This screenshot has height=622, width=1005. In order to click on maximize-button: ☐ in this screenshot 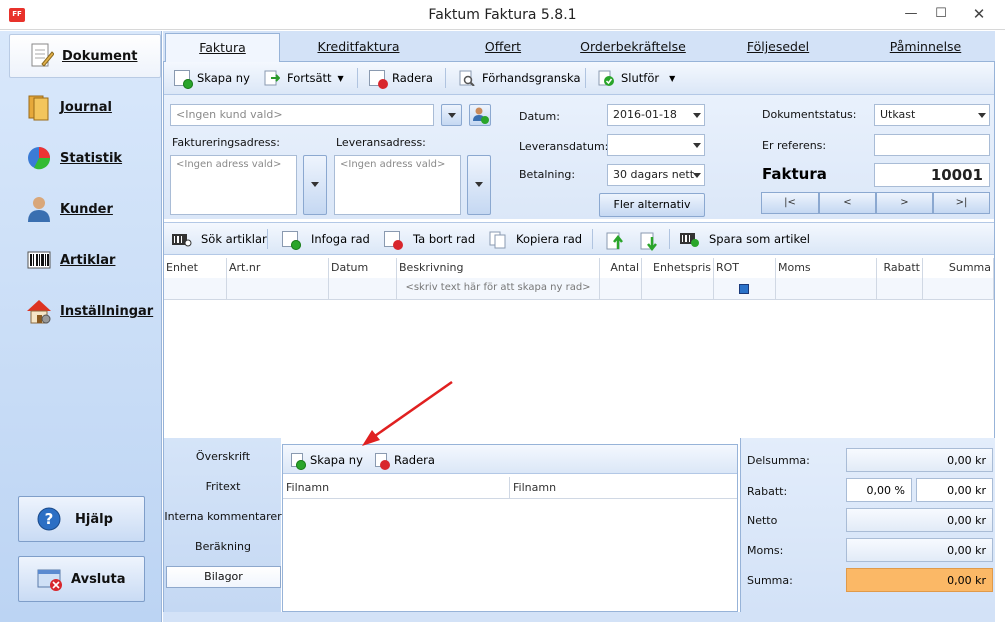, I will do `click(941, 15)`.